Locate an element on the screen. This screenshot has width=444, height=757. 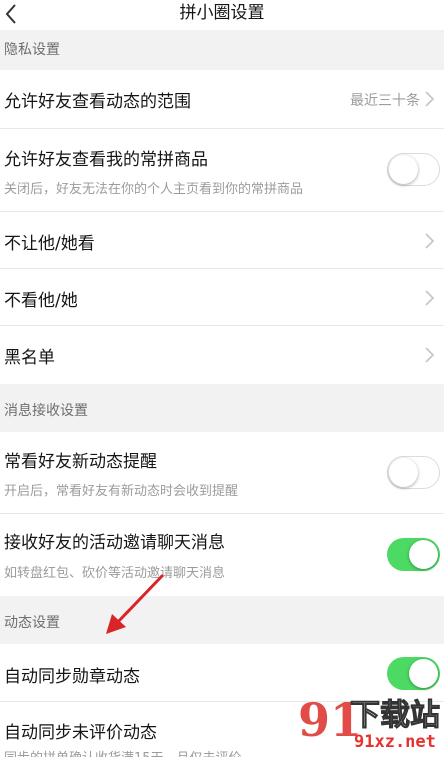
row-description: 同步的拼单确认收货满15天，且仅未评价 is located at coordinates (123, 752).